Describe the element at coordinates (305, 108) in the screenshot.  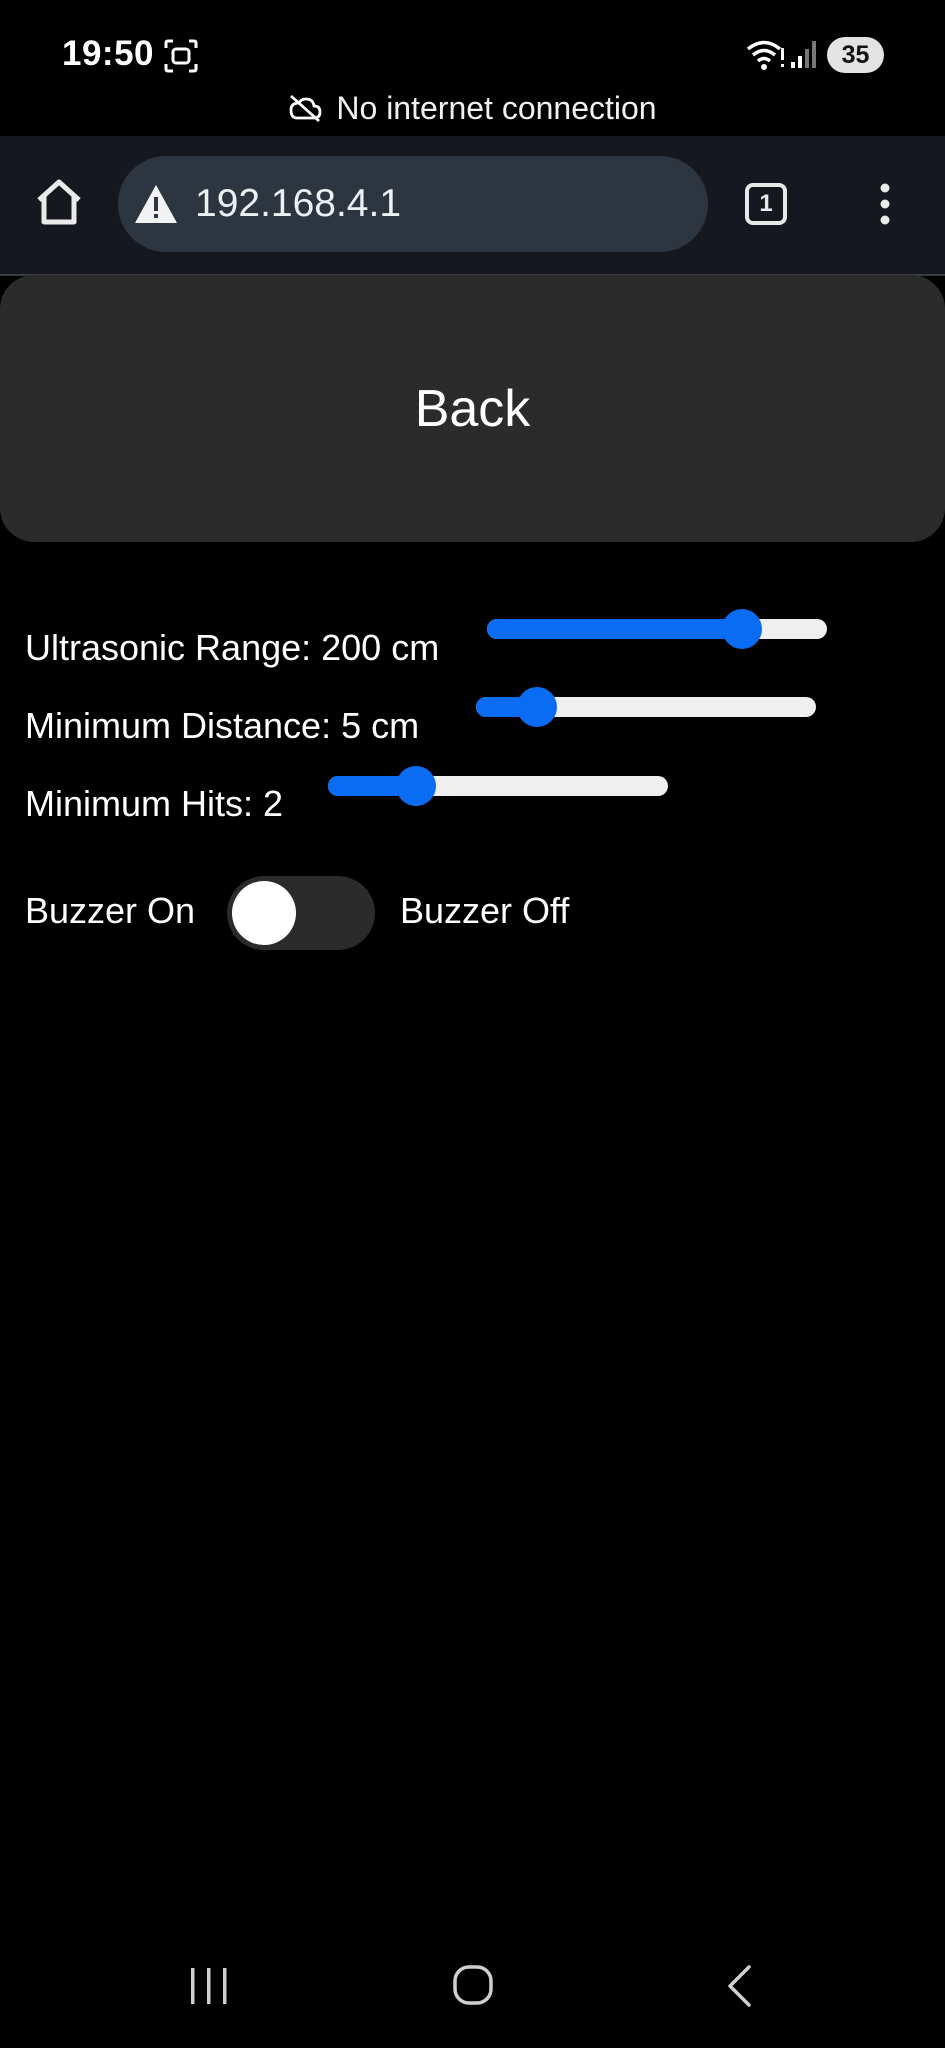
I see `cloud-off-icon` at that location.